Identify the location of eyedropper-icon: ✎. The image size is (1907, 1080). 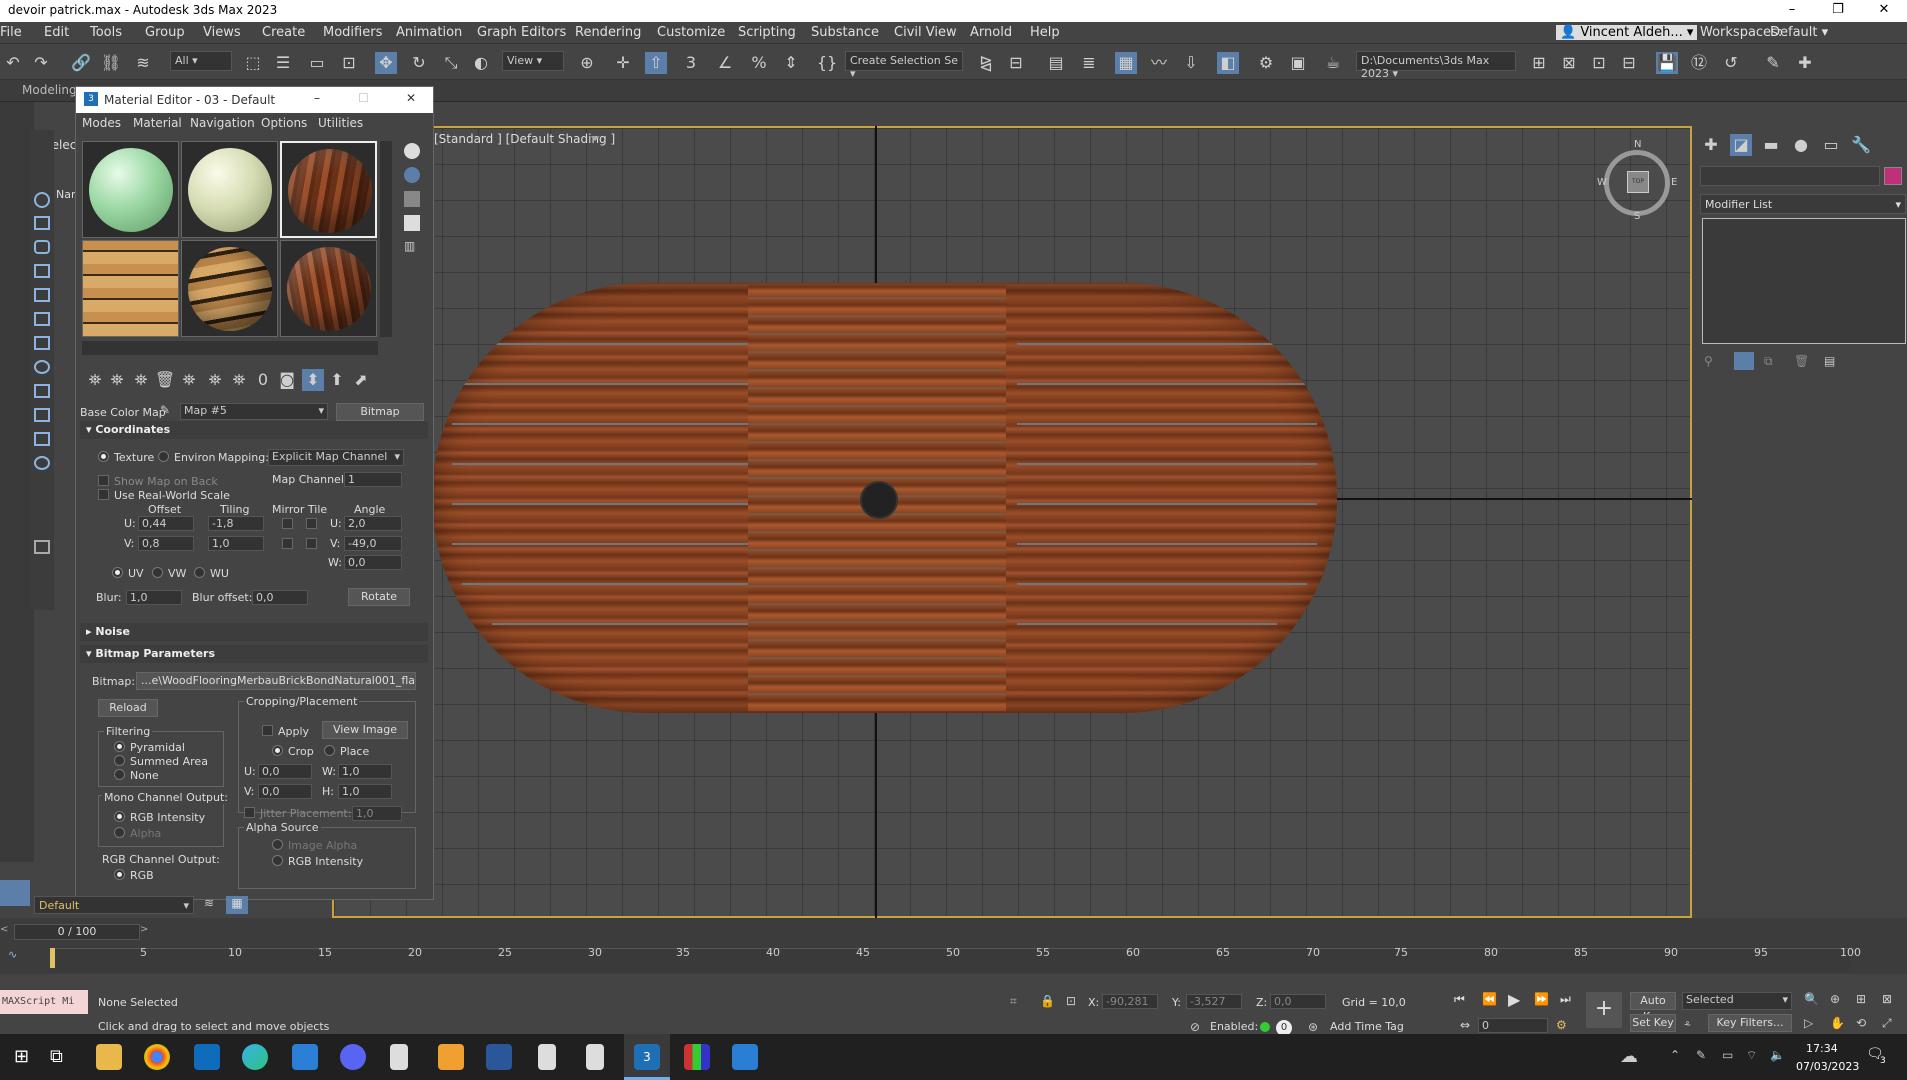
(165, 410).